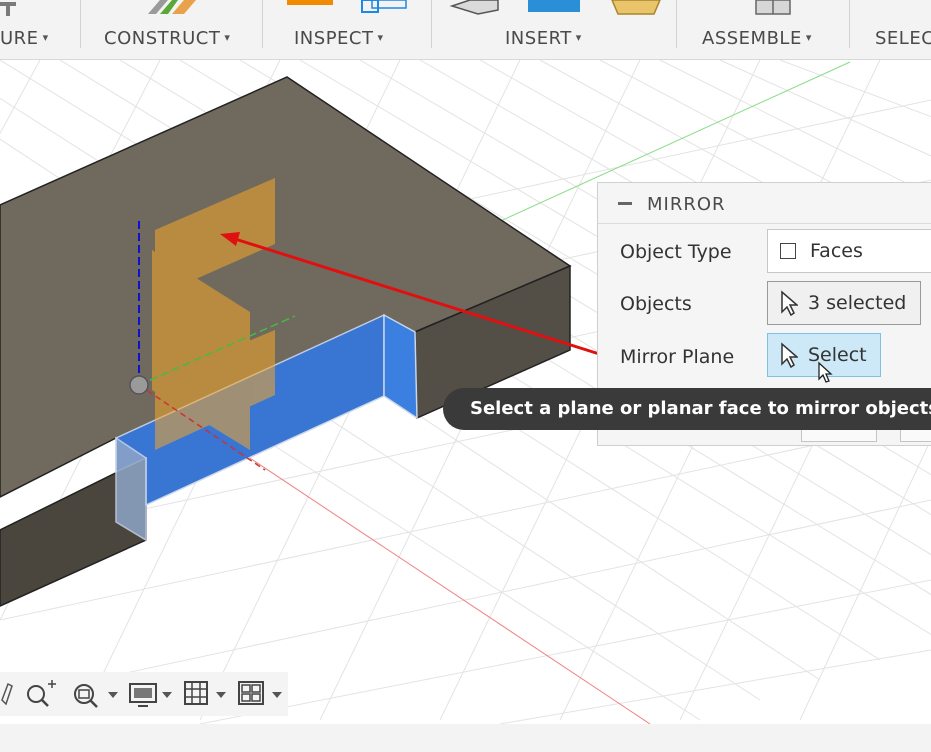 The width and height of the screenshot is (931, 752). I want to click on navigation-bar, so click(144, 694).